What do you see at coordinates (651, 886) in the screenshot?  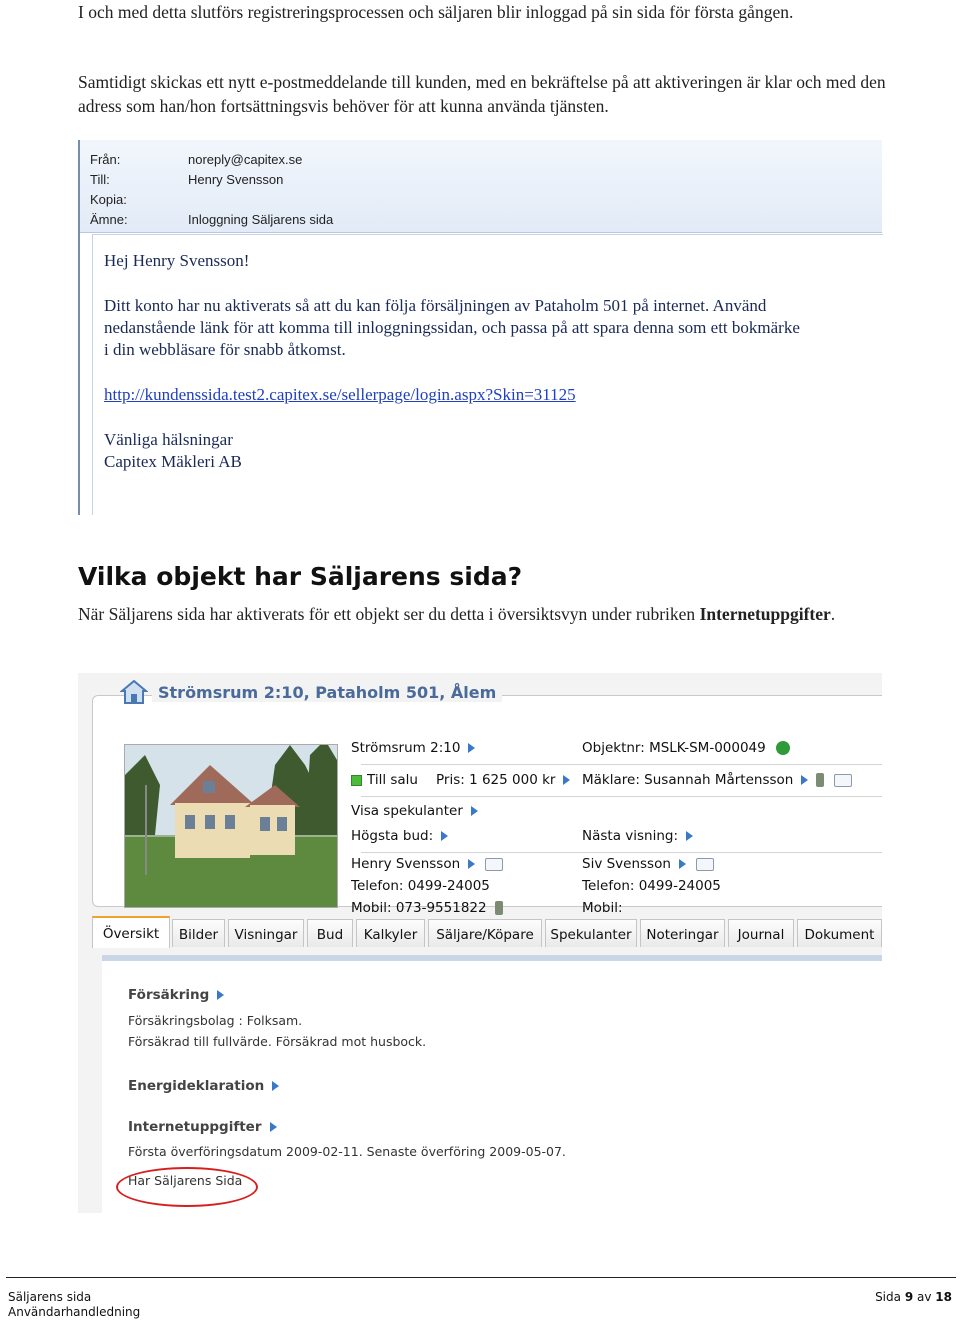 I see `seller2-phone: Telefon: 0499-24005` at bounding box center [651, 886].